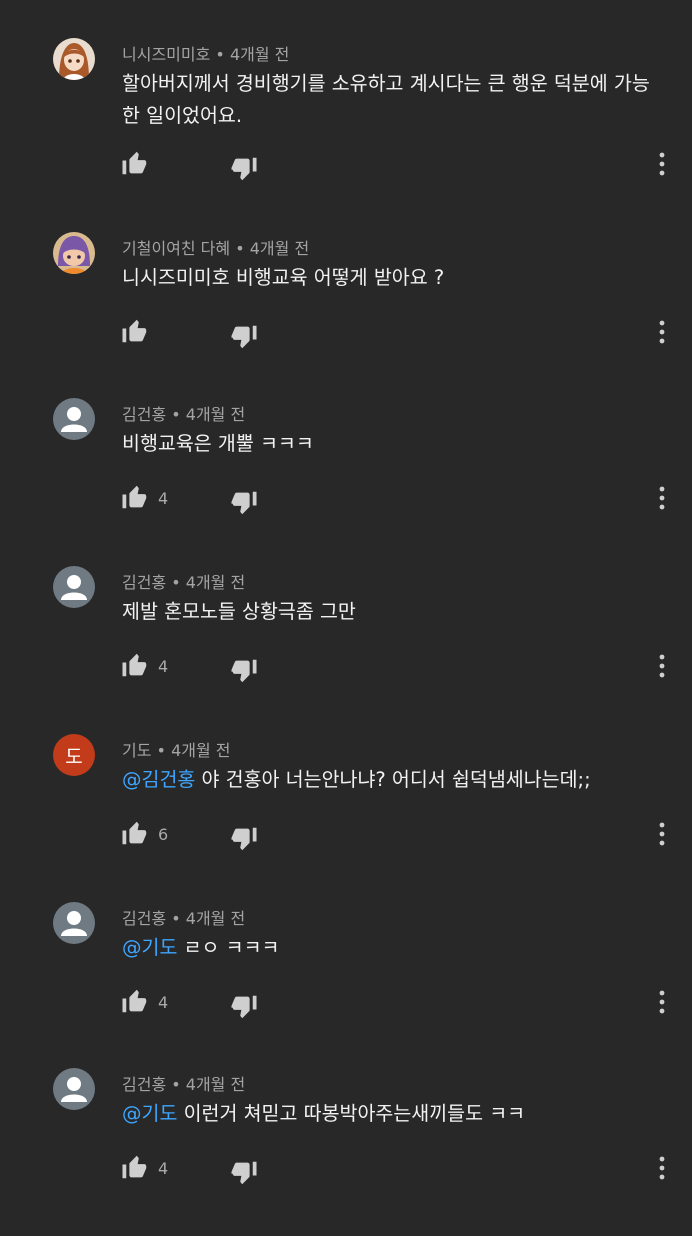  I want to click on author-name: 기도, so click(136, 750).